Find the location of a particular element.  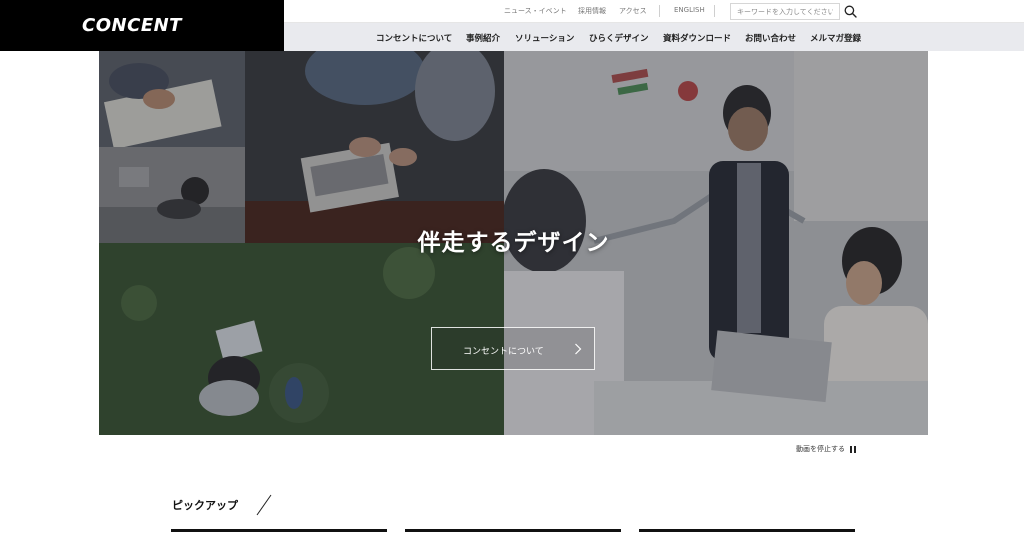

nav-item-solutions: ソリューション is located at coordinates (544, 38).